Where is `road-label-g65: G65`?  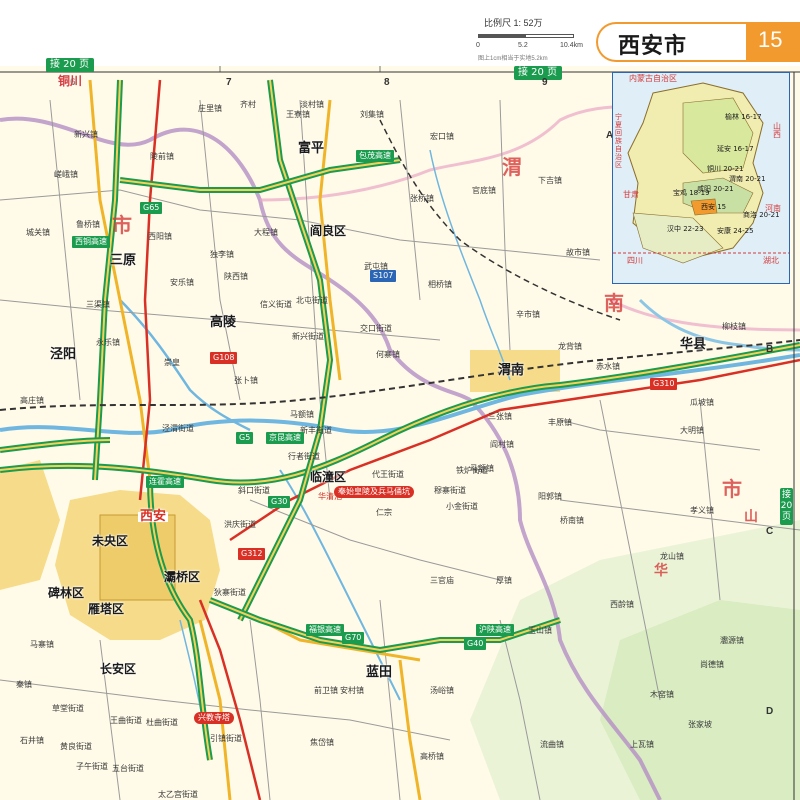
road-label-g65: G65 is located at coordinates (151, 208).